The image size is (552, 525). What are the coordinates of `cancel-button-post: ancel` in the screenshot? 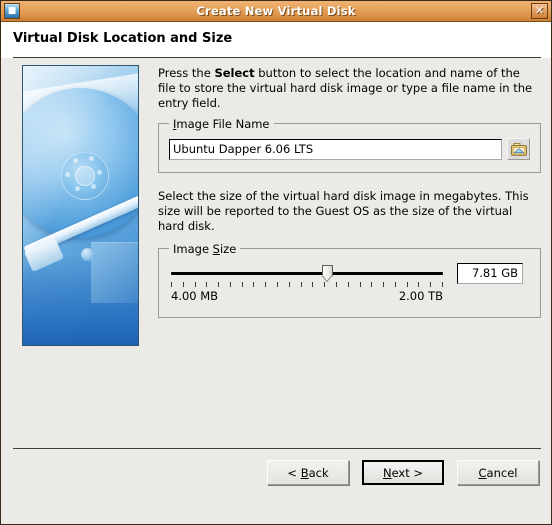 It's located at (502, 472).